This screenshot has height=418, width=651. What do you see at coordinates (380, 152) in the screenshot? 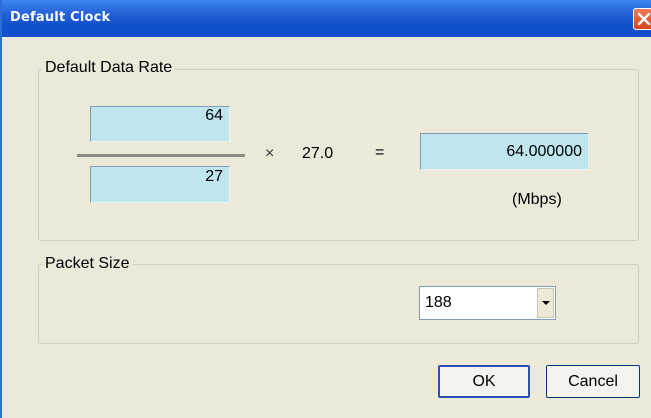
I see `equals-sign: =` at bounding box center [380, 152].